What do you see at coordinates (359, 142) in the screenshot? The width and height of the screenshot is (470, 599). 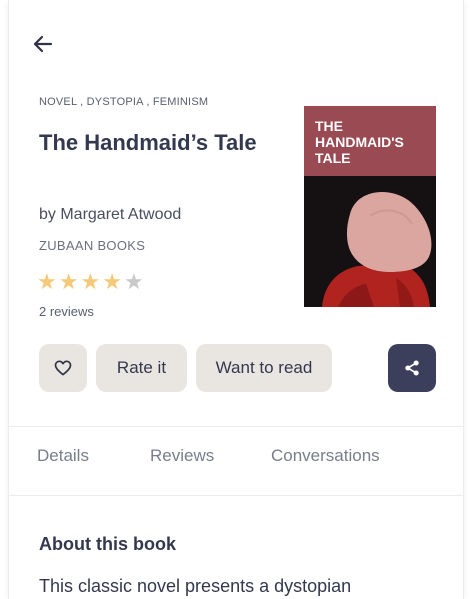 I see `cover-title: THE HANDMAID'S TALE` at bounding box center [359, 142].